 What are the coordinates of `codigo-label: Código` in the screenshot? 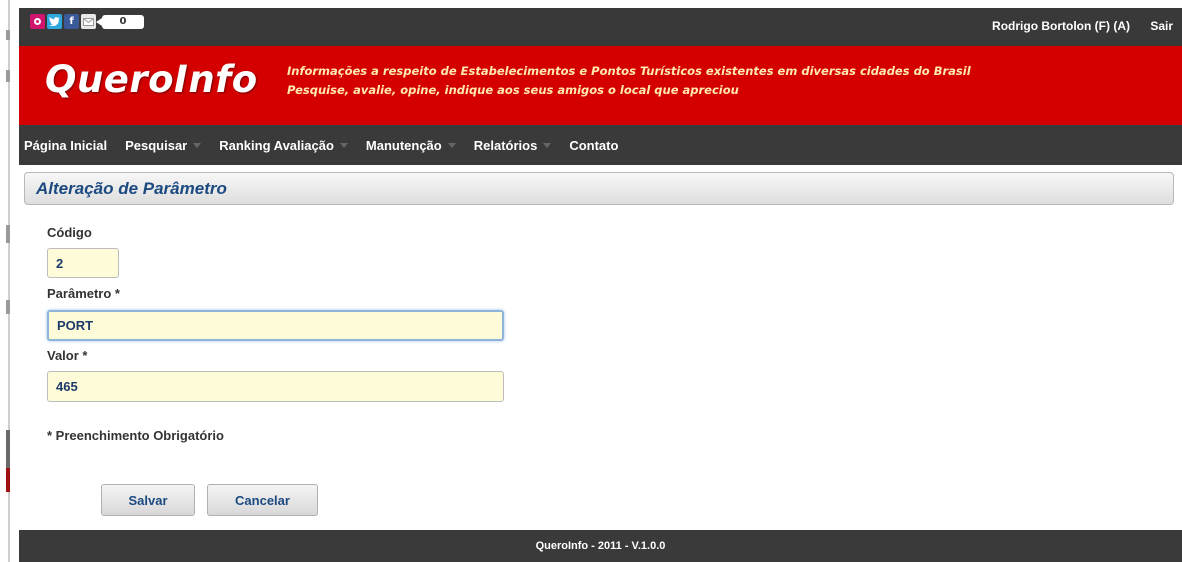 It's located at (69, 232).